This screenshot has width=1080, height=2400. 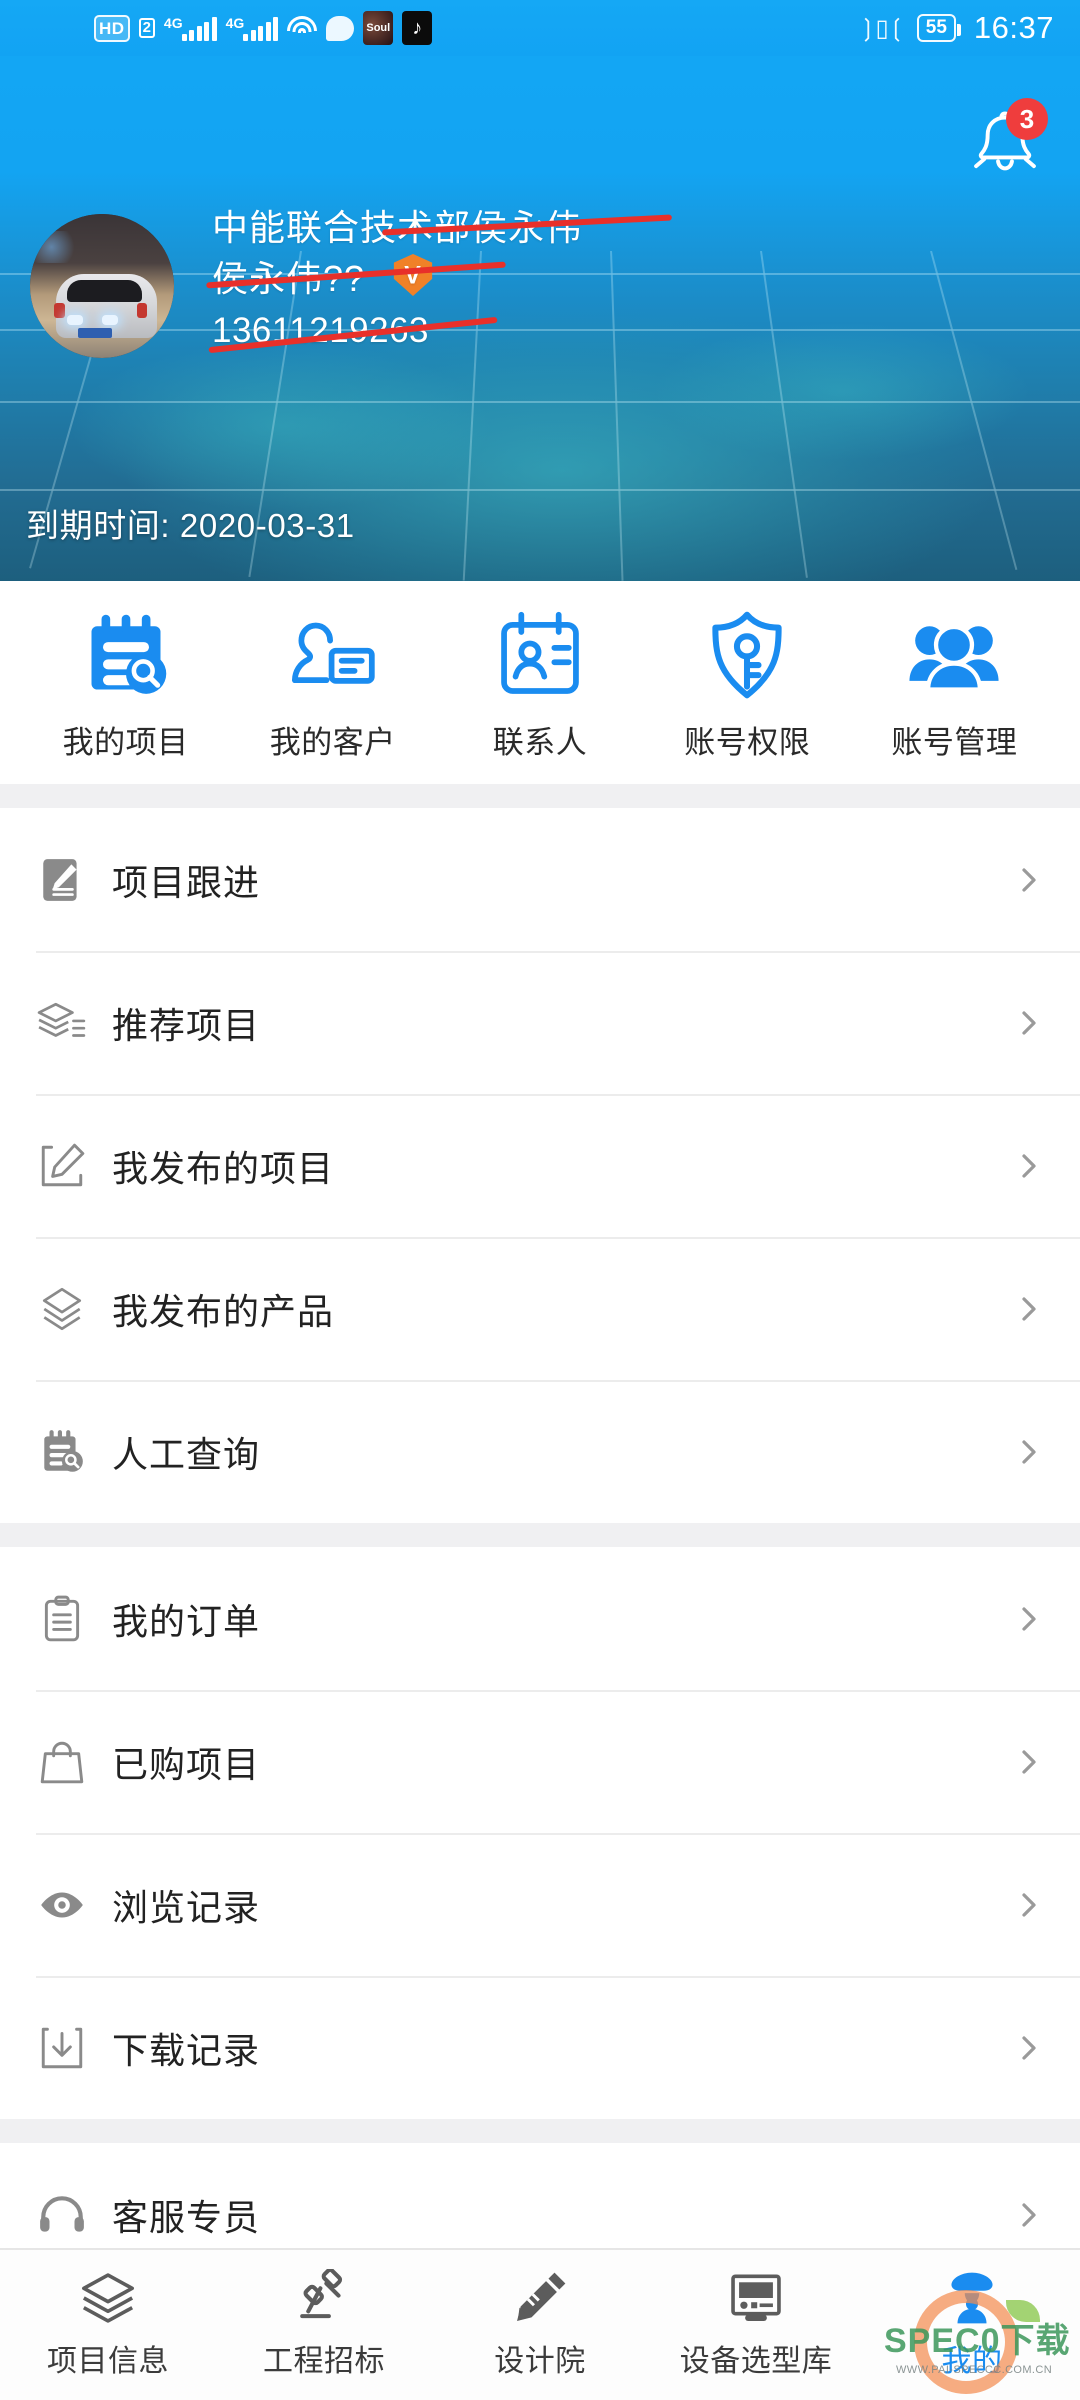 I want to click on list-item-my-orders: 我的订单, so click(x=540, y=1618).